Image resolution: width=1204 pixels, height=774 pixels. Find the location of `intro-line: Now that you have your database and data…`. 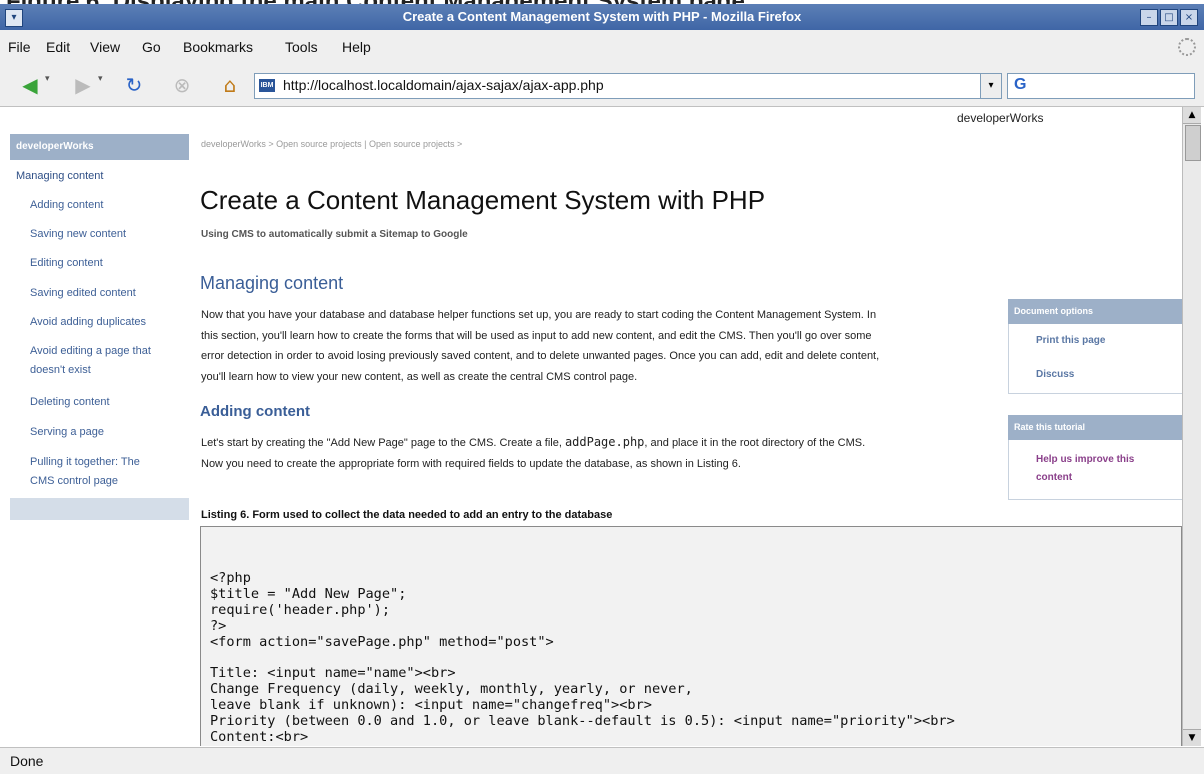

intro-line: Now that you have your database and data… is located at coordinates (539, 315).